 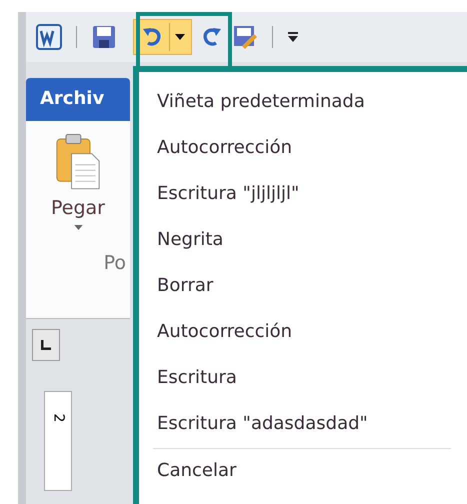 I want to click on paste-button: Pegar, so click(x=78, y=181).